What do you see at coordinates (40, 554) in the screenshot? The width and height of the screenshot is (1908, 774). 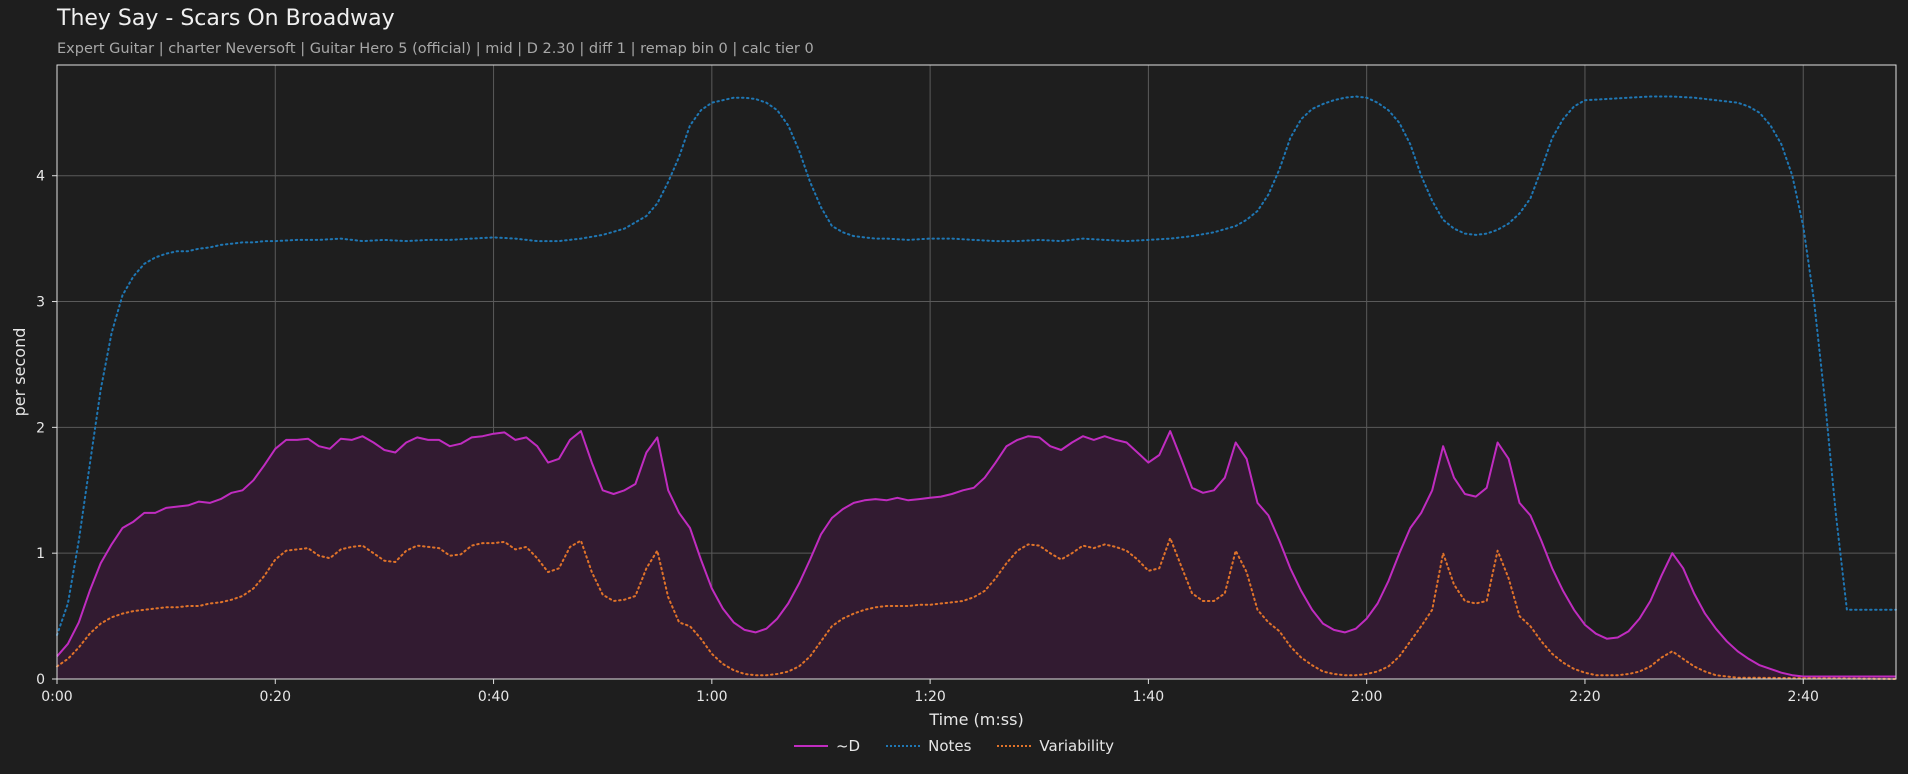 I see `y-tick-label: 1` at bounding box center [40, 554].